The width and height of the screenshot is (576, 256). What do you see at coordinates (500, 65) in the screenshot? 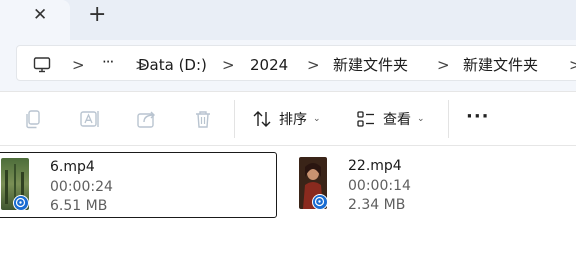
I see `breadcrumb-folder-2: 新建文件夹` at bounding box center [500, 65].